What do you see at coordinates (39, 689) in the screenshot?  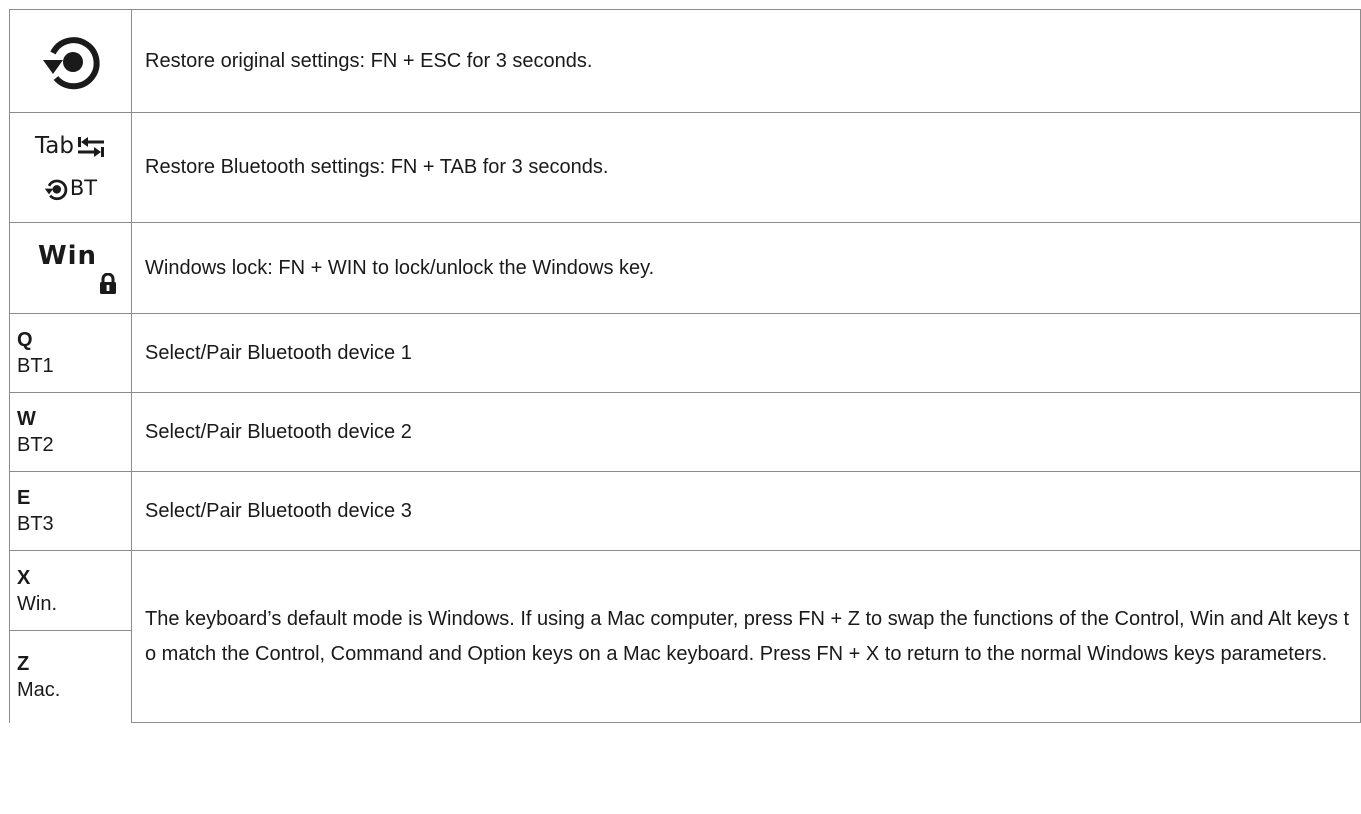 I see `key-sub-label: Mac.` at bounding box center [39, 689].